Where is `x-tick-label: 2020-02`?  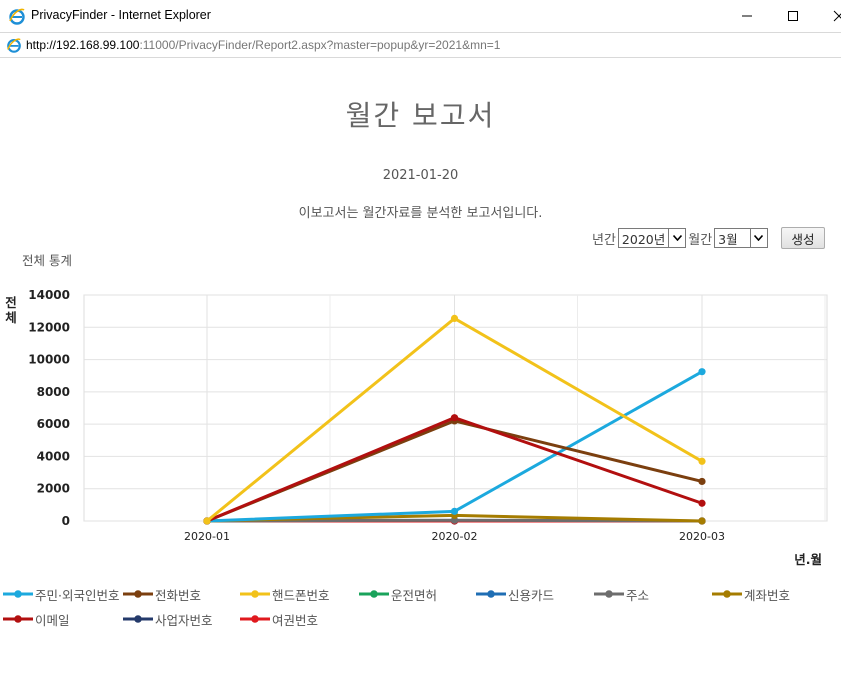 x-tick-label: 2020-02 is located at coordinates (455, 536).